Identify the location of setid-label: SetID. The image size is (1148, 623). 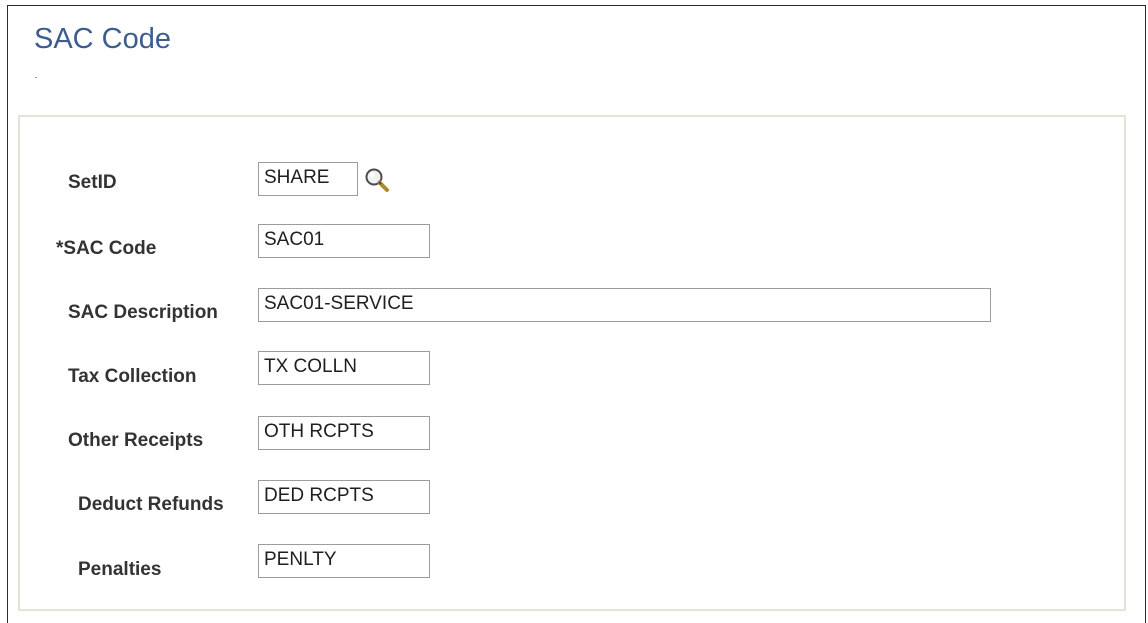
(92, 182).